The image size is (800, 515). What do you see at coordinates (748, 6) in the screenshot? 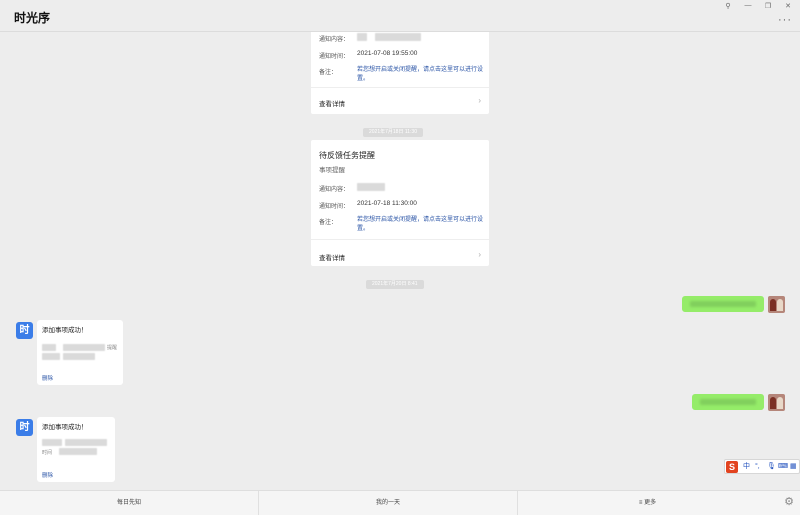
I see `minimize-icon: —` at bounding box center [748, 6].